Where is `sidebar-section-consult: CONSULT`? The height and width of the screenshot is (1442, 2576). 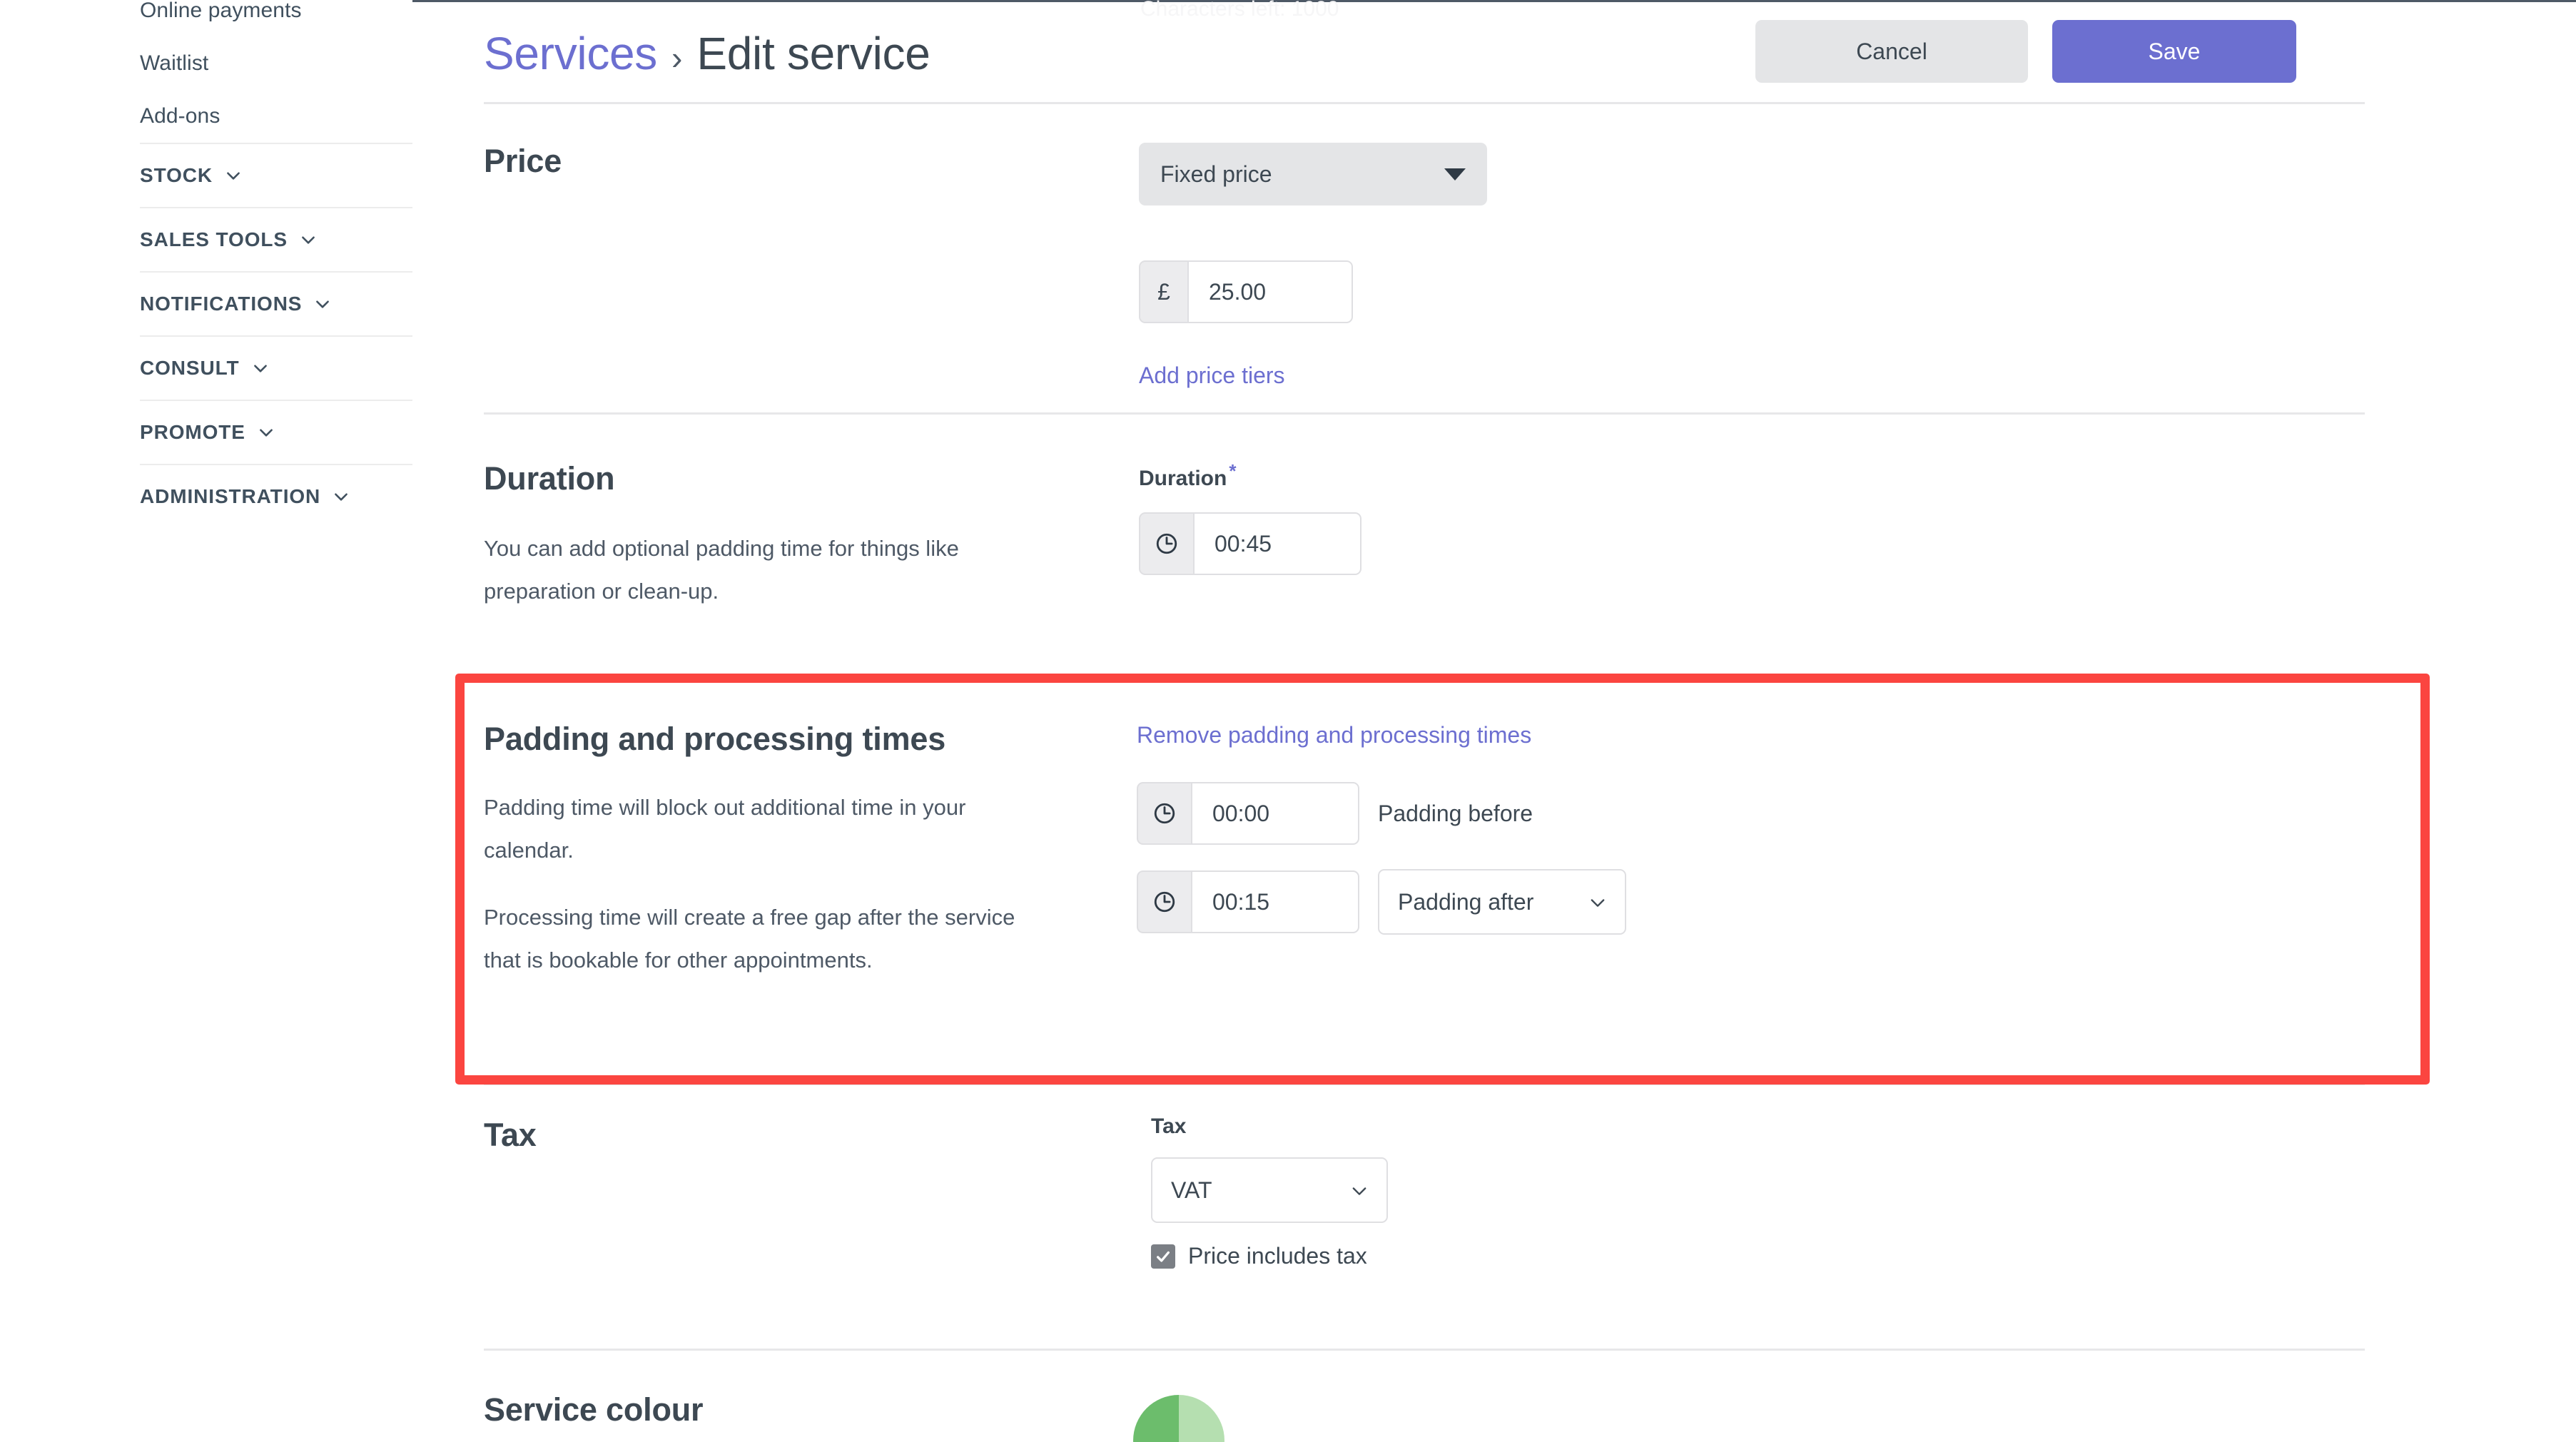
sidebar-section-consult: CONSULT is located at coordinates (276, 368).